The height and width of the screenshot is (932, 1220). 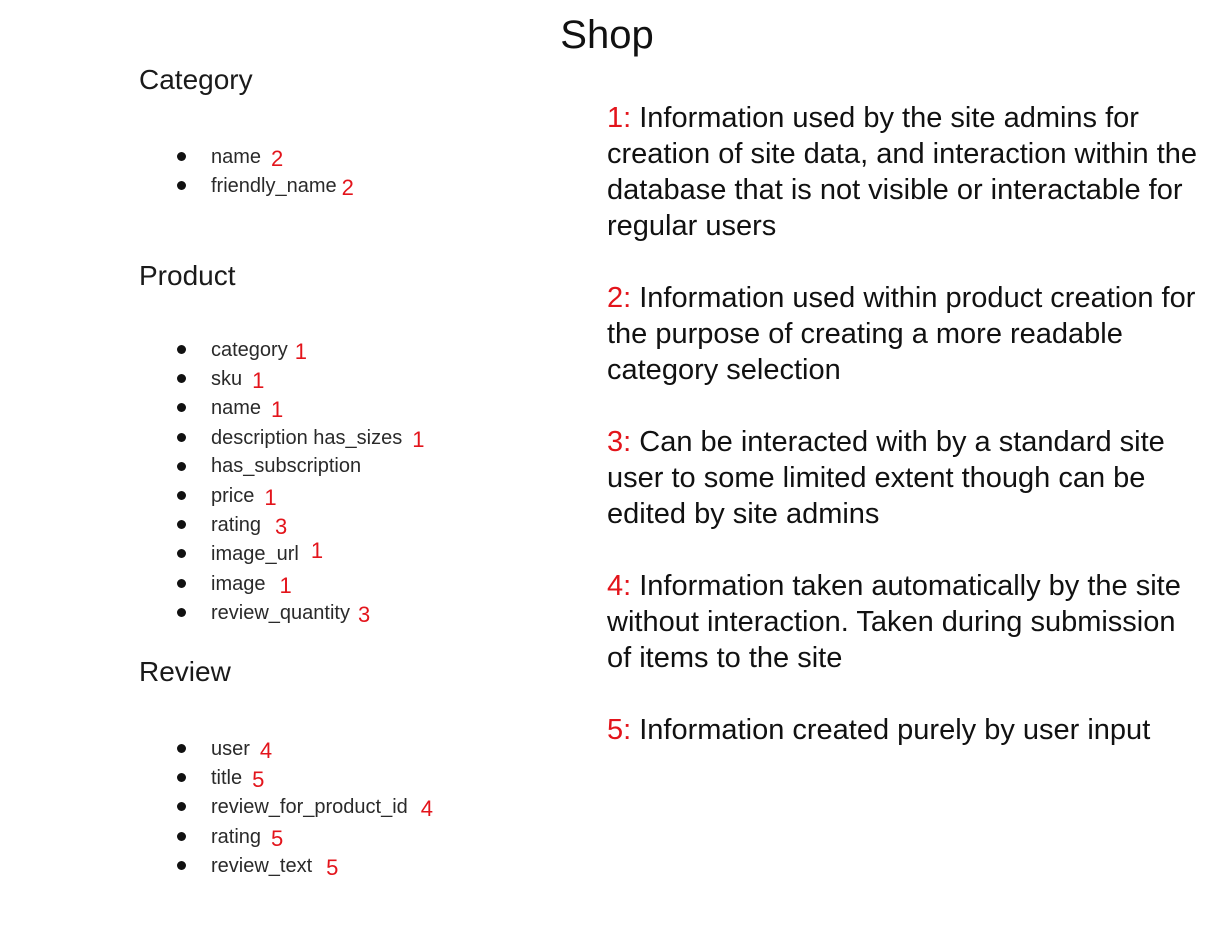 I want to click on section-heading-category: Category, so click(x=196, y=79).